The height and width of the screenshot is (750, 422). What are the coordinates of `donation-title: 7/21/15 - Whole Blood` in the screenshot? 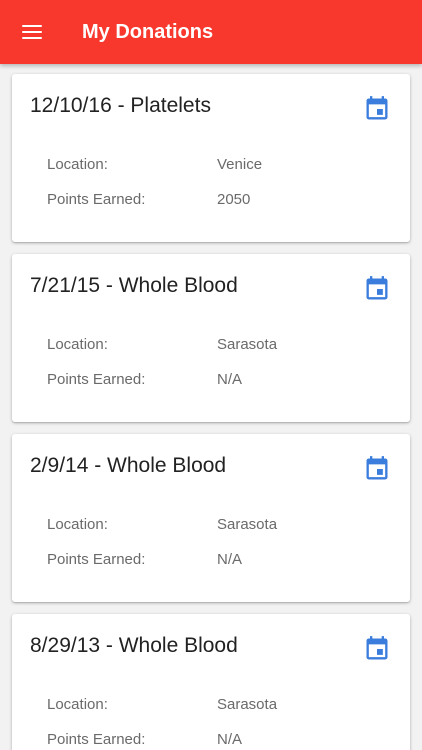 It's located at (134, 285).